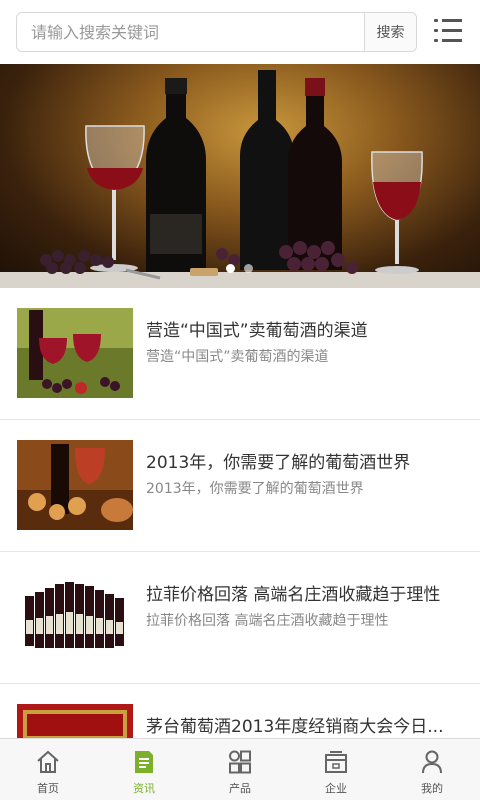 Image resolution: width=480 pixels, height=800 pixels. I want to click on tab-label: 首页, so click(48, 788).